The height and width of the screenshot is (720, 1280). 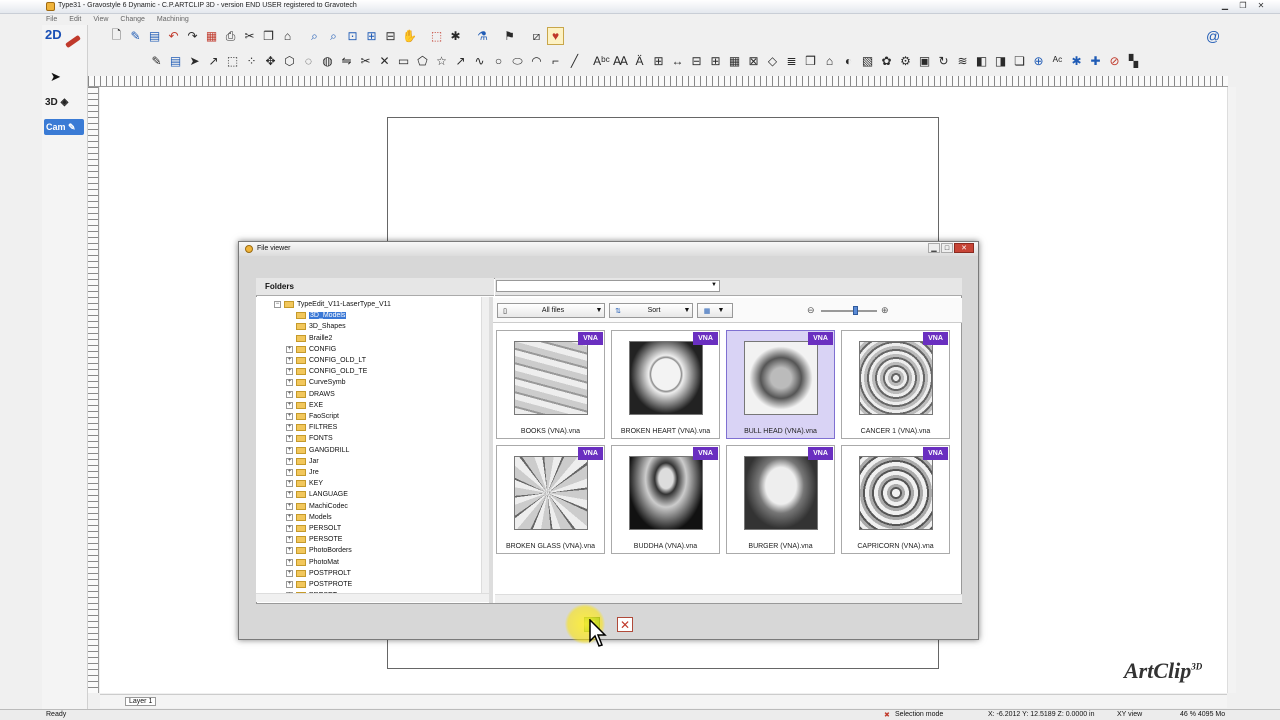 What do you see at coordinates (154, 36) in the screenshot?
I see `save-icon: ▤` at bounding box center [154, 36].